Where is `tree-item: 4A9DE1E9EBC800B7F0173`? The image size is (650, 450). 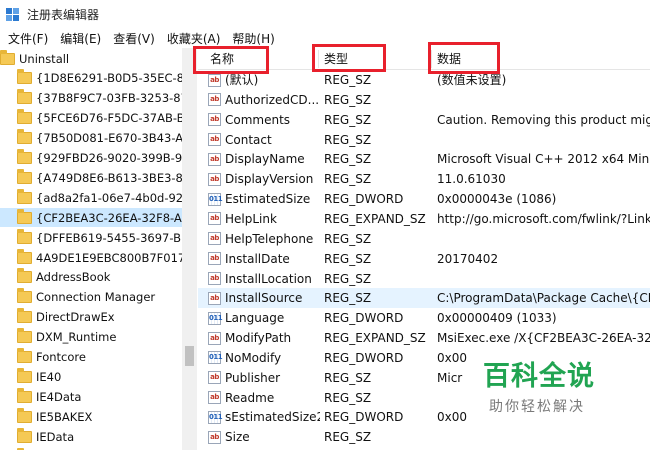
tree-item: 4A9DE1E9EBC800B7F0173 is located at coordinates (91, 257).